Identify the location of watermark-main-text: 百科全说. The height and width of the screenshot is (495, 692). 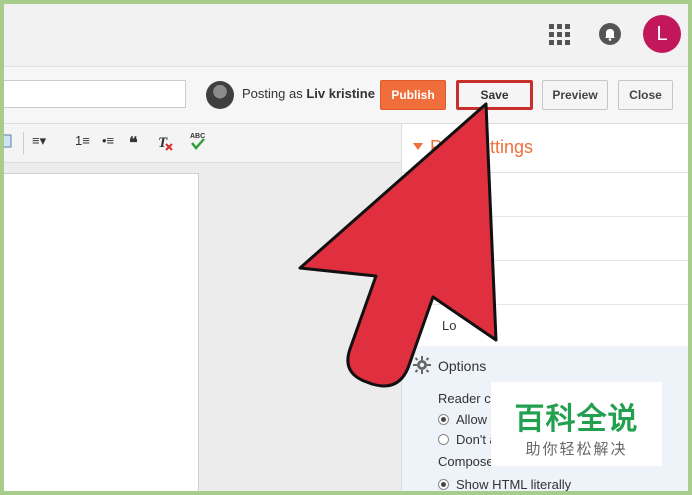
(576, 419).